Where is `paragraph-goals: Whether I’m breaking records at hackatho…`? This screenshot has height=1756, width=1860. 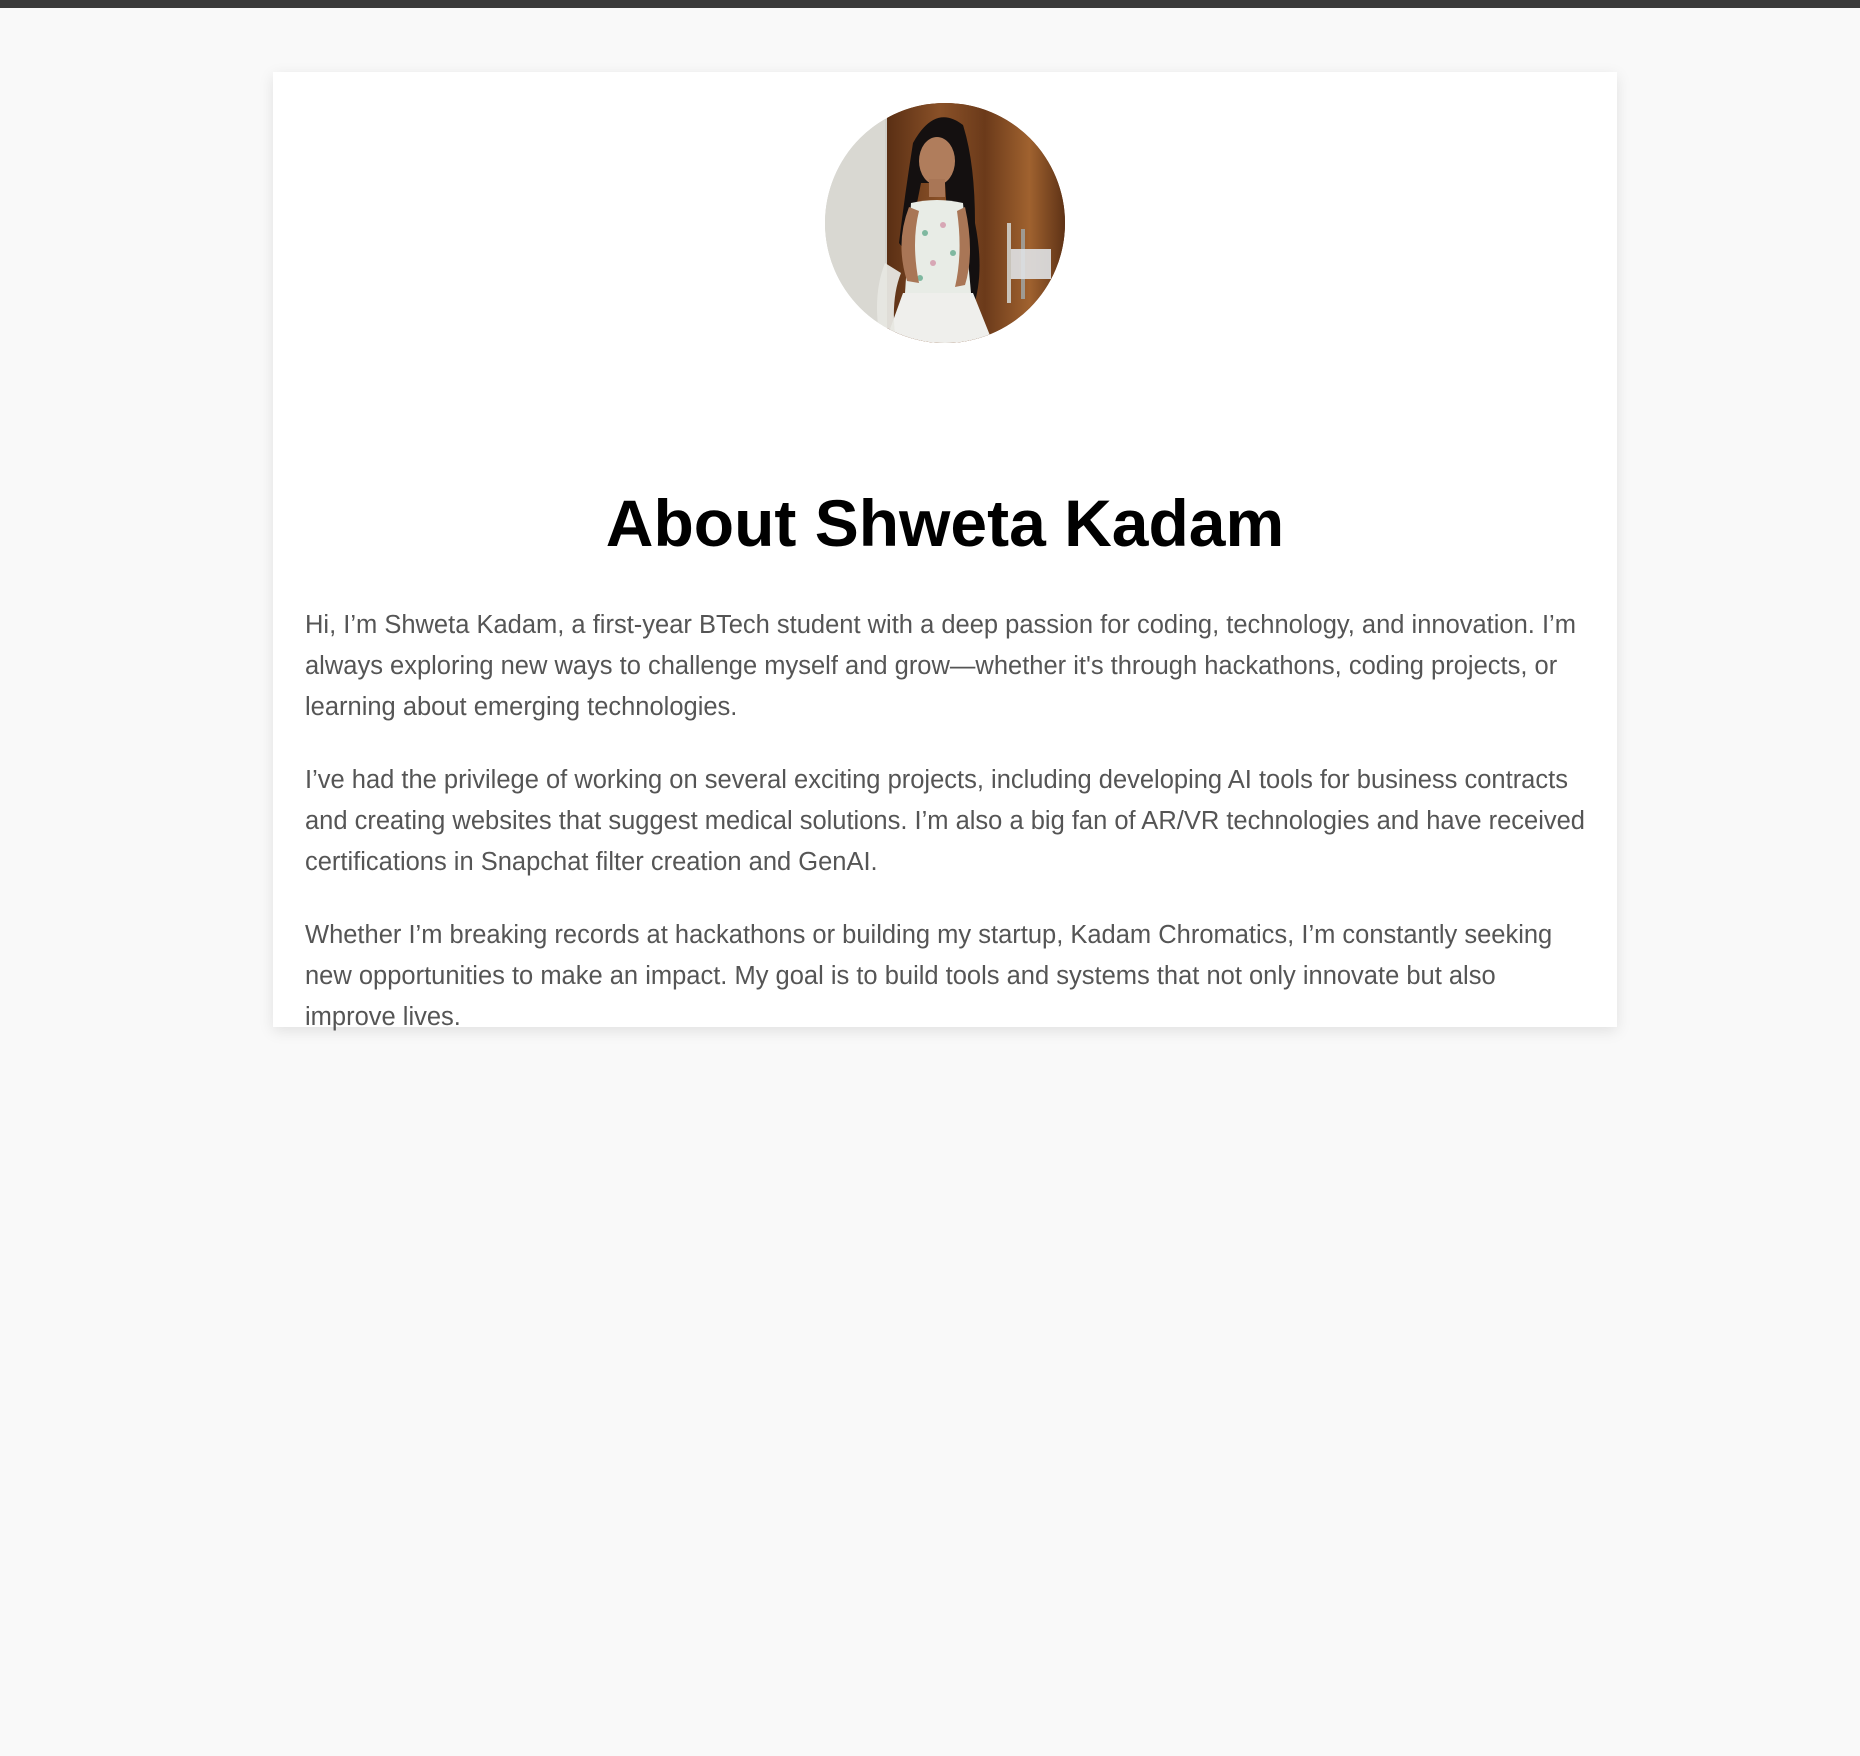 paragraph-goals: Whether I’m breaking records at hackatho… is located at coordinates (929, 976).